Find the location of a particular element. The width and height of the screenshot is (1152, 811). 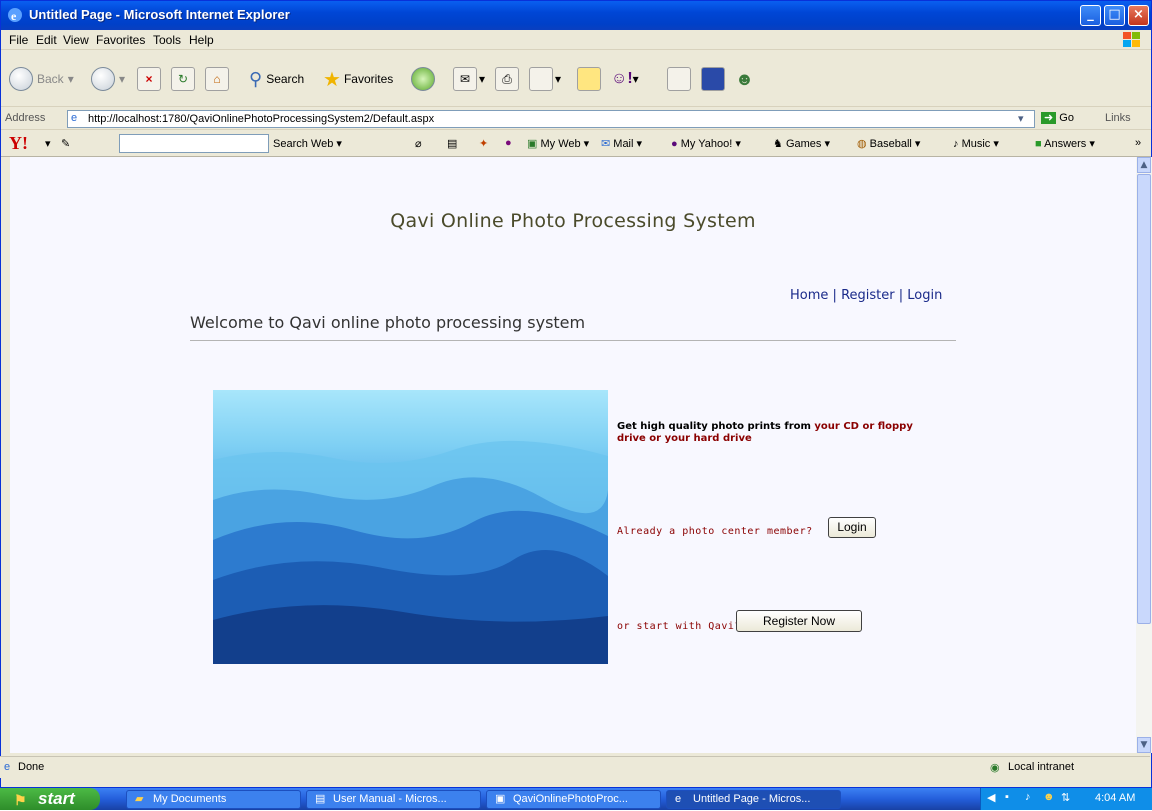

toolbar-overflow-icon: » is located at coordinates (1138, 143).